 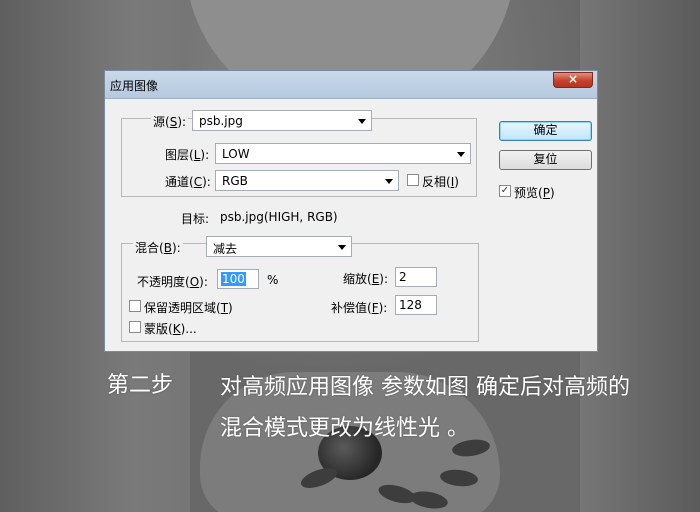 I want to click on channel-select: RGB, so click(x=307, y=180).